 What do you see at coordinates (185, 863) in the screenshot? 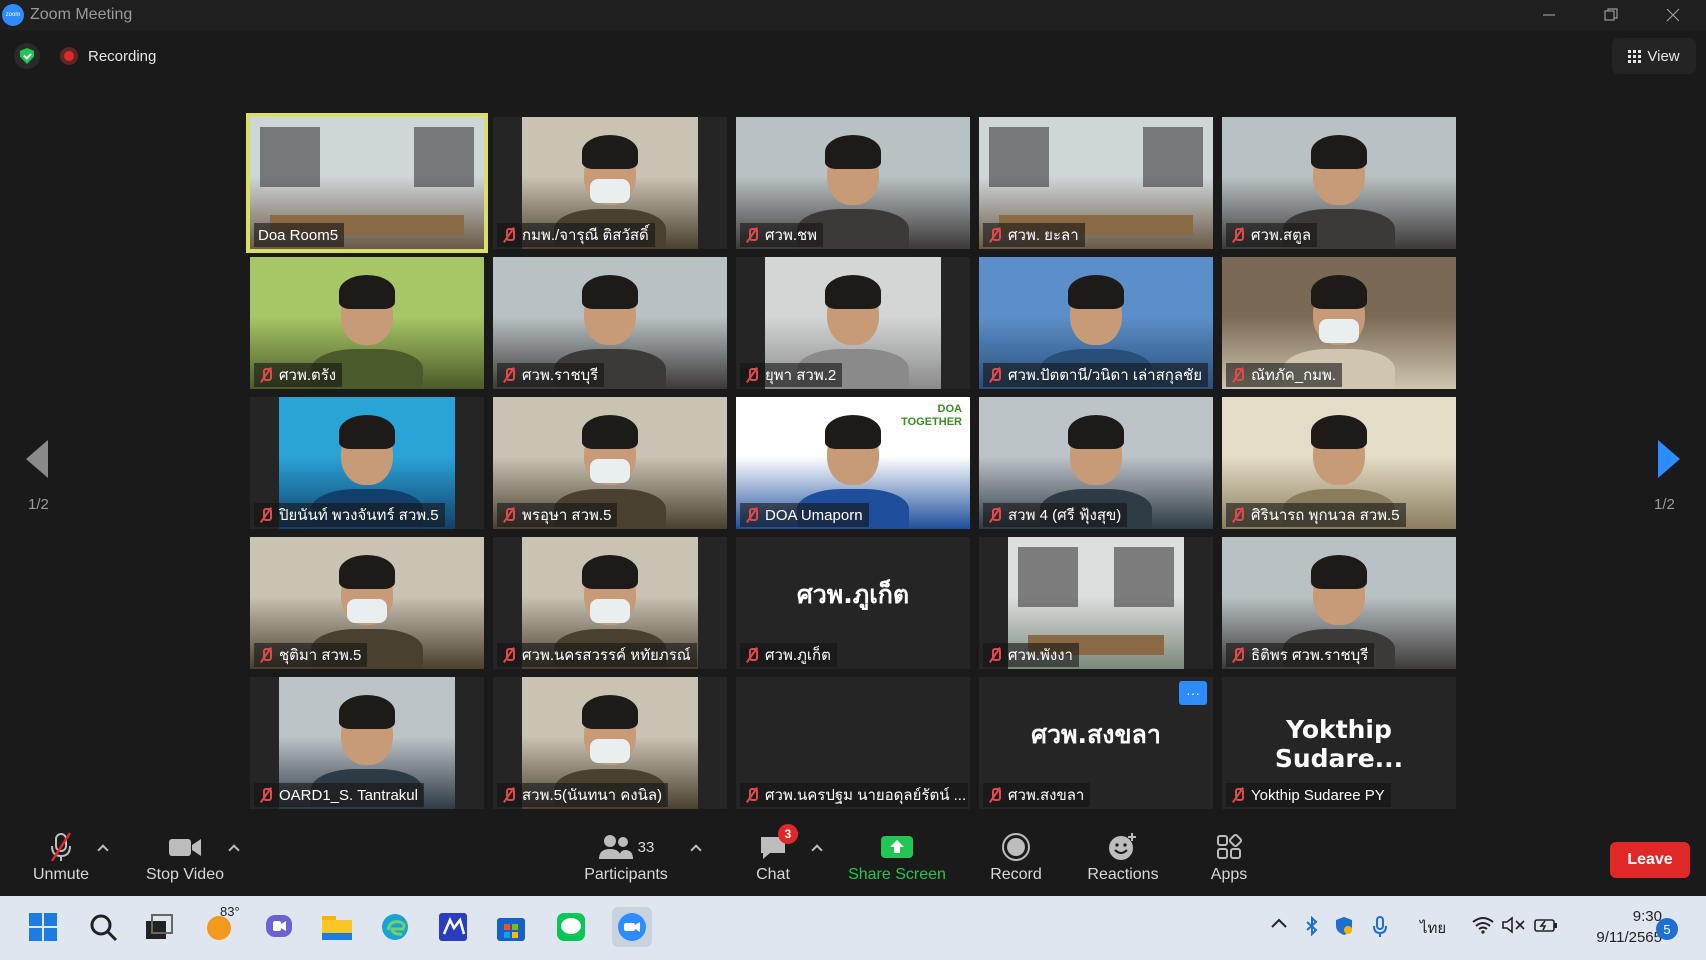
I see `stop-video-button: Stop Video` at bounding box center [185, 863].